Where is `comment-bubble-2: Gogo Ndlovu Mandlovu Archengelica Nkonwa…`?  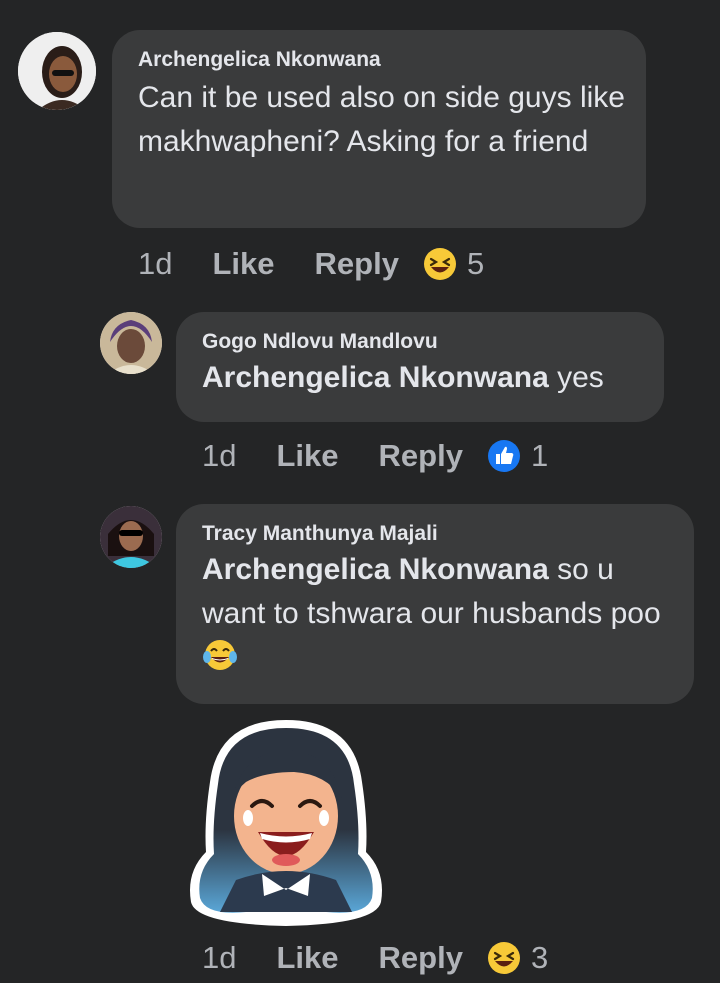 comment-bubble-2: Gogo Ndlovu Mandlovu Archengelica Nkonwa… is located at coordinates (420, 367).